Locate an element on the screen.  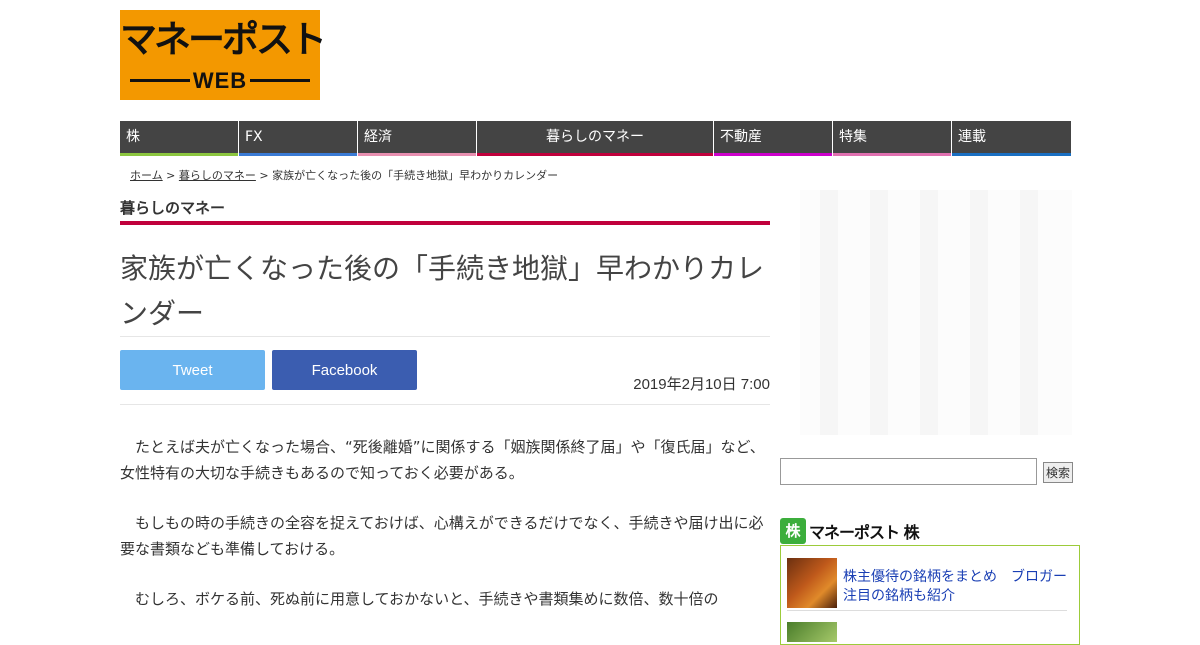
logo-web-bar: WEB is located at coordinates (220, 81).